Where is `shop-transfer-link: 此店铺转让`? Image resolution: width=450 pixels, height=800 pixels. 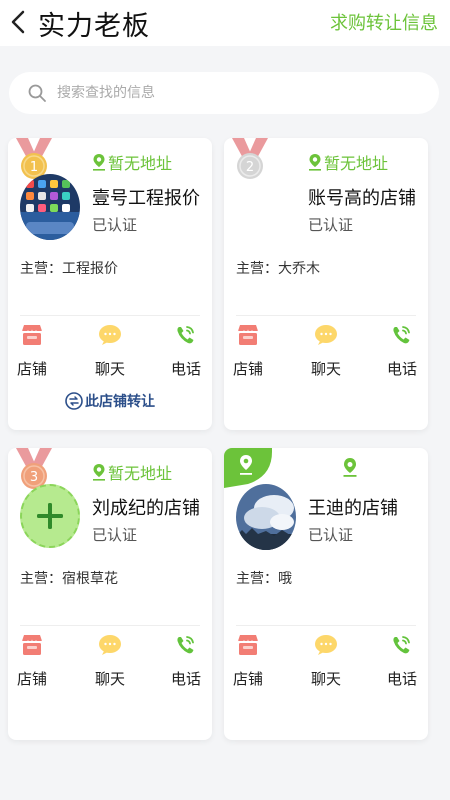 shop-transfer-link: 此店铺转让 is located at coordinates (110, 401).